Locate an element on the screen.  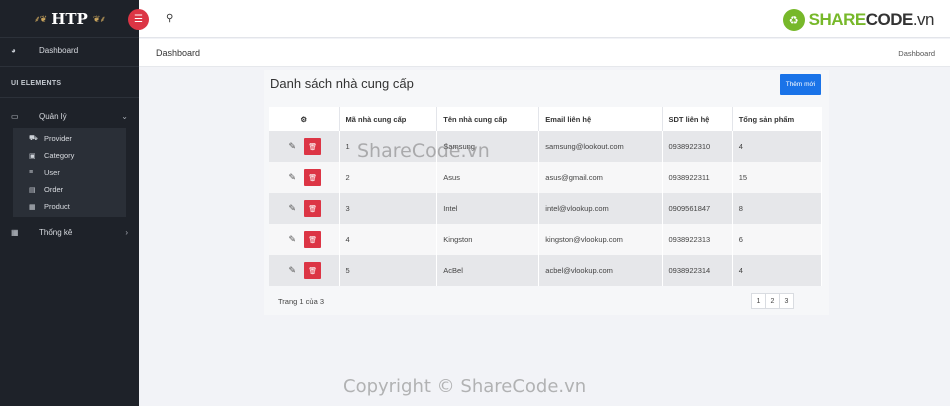
column-header: Tên nhà cung cấp is located at coordinates (488, 119).